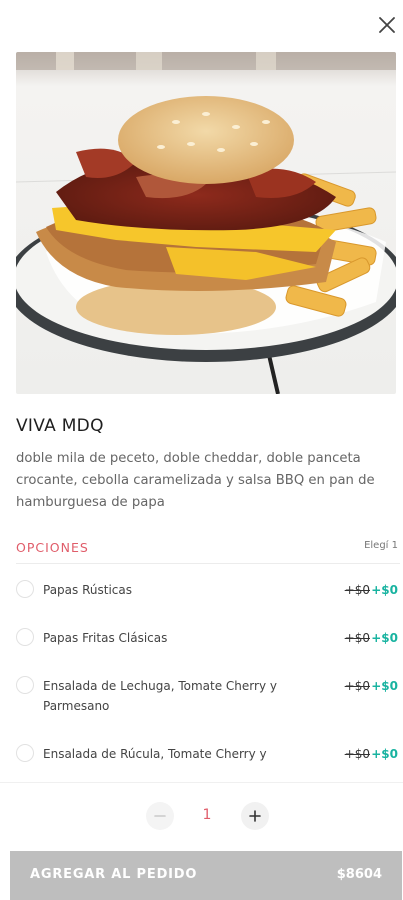 Image resolution: width=403 pixels, height=900 pixels. I want to click on minus-icon, so click(160, 816).